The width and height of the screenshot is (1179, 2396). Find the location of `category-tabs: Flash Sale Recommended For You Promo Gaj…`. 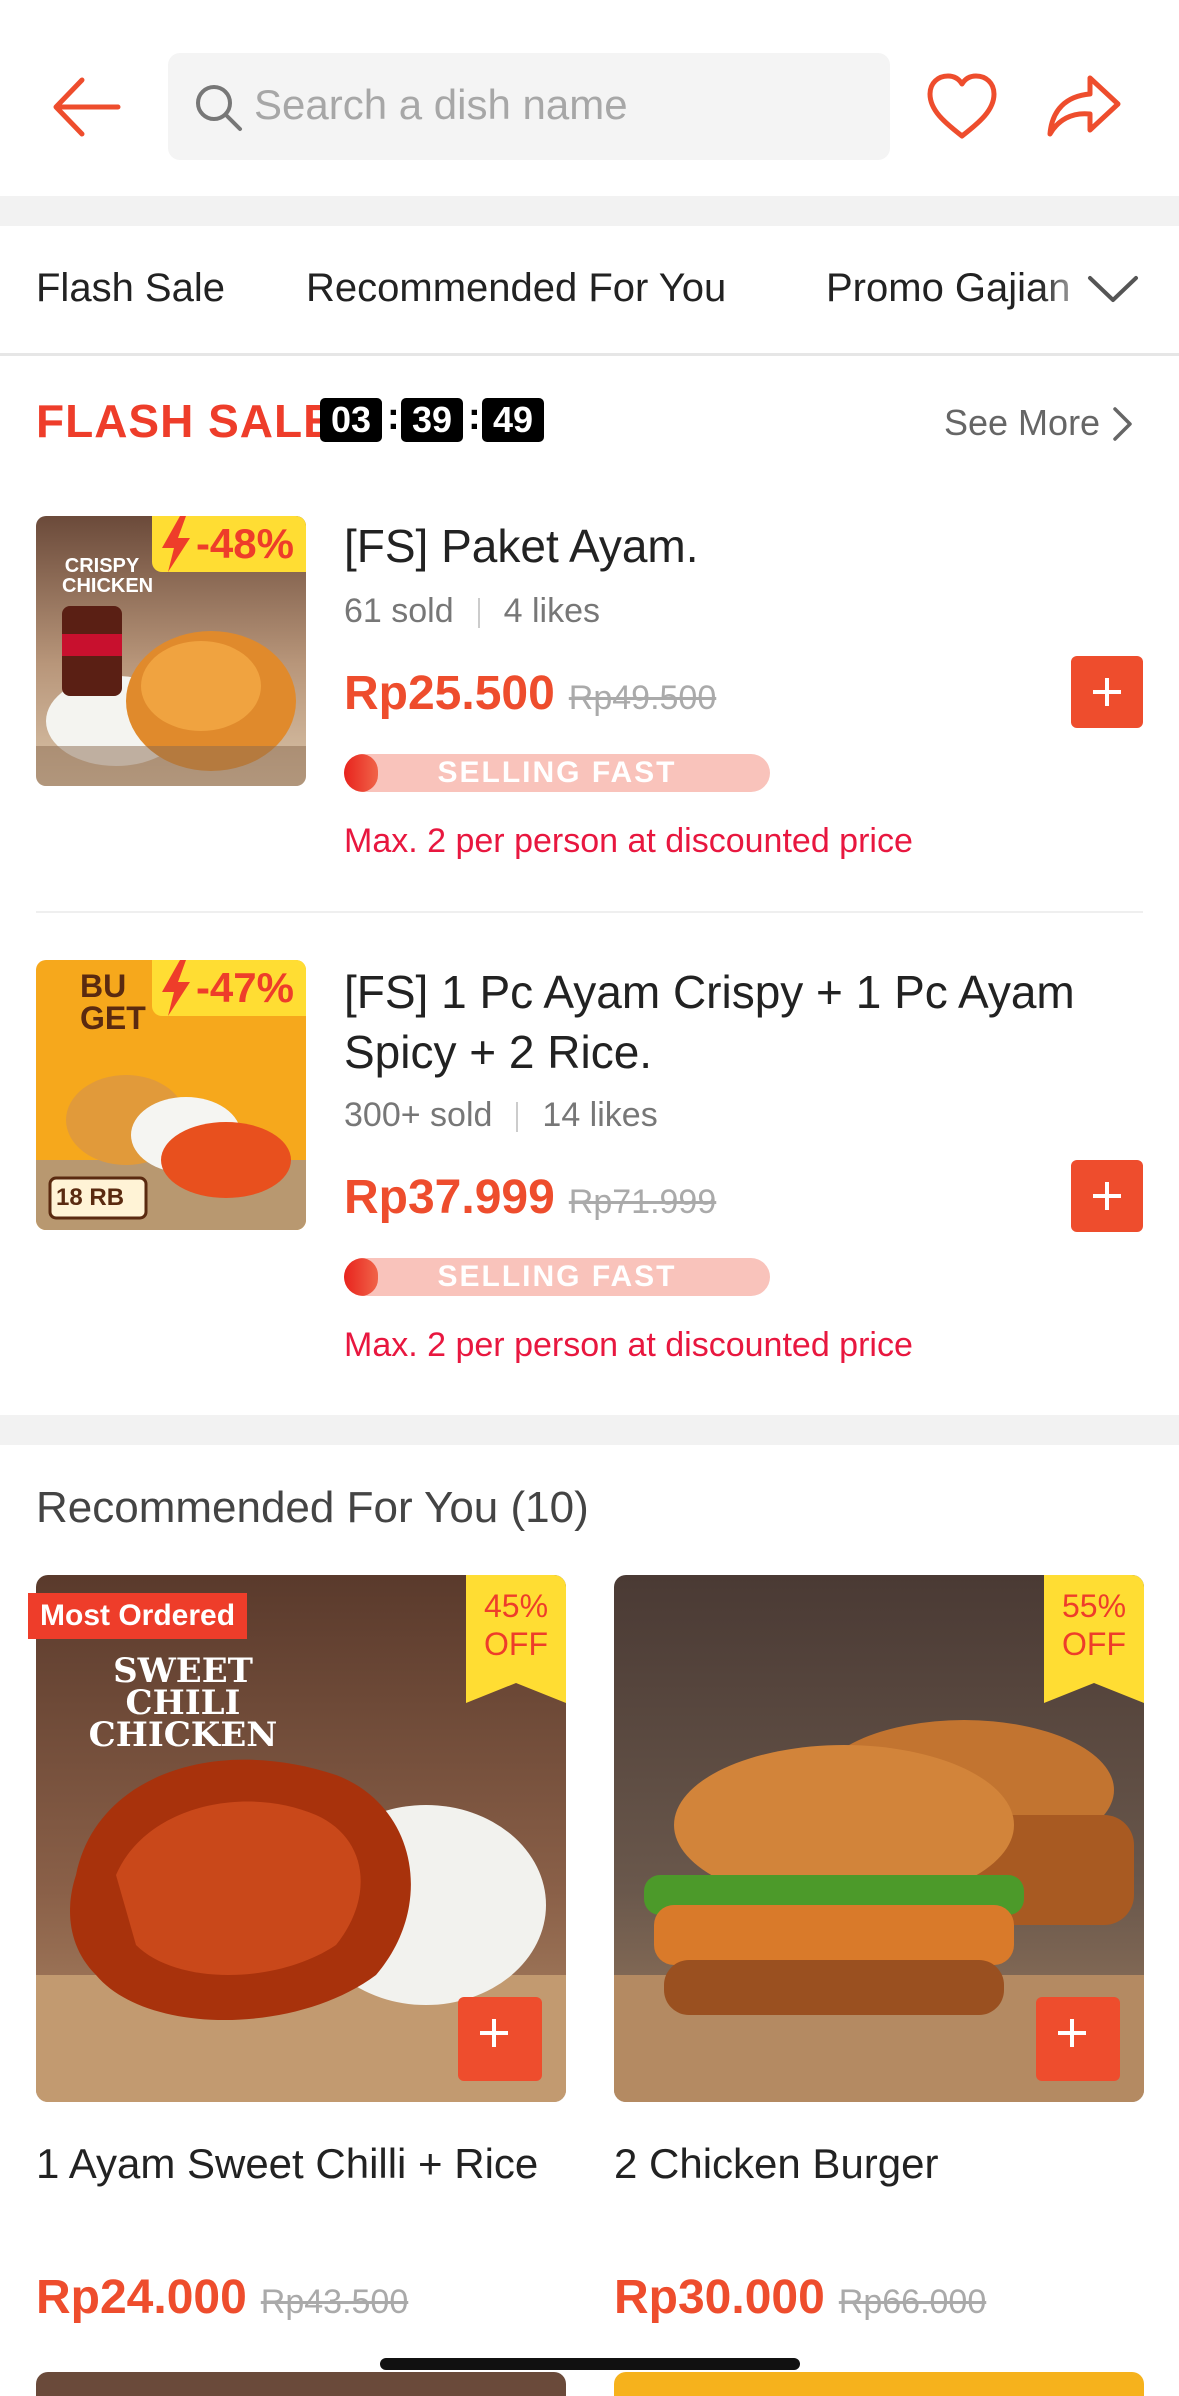

category-tabs: Flash Sale Recommended For You Promo Gaj… is located at coordinates (589, 291).